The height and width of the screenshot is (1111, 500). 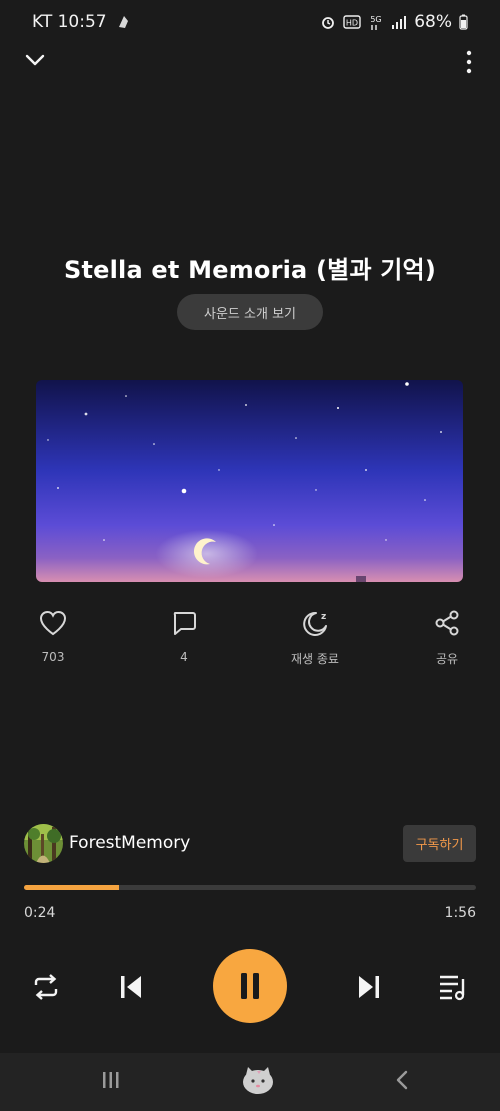 I want to click on duration: 1:56, so click(x=460, y=913).